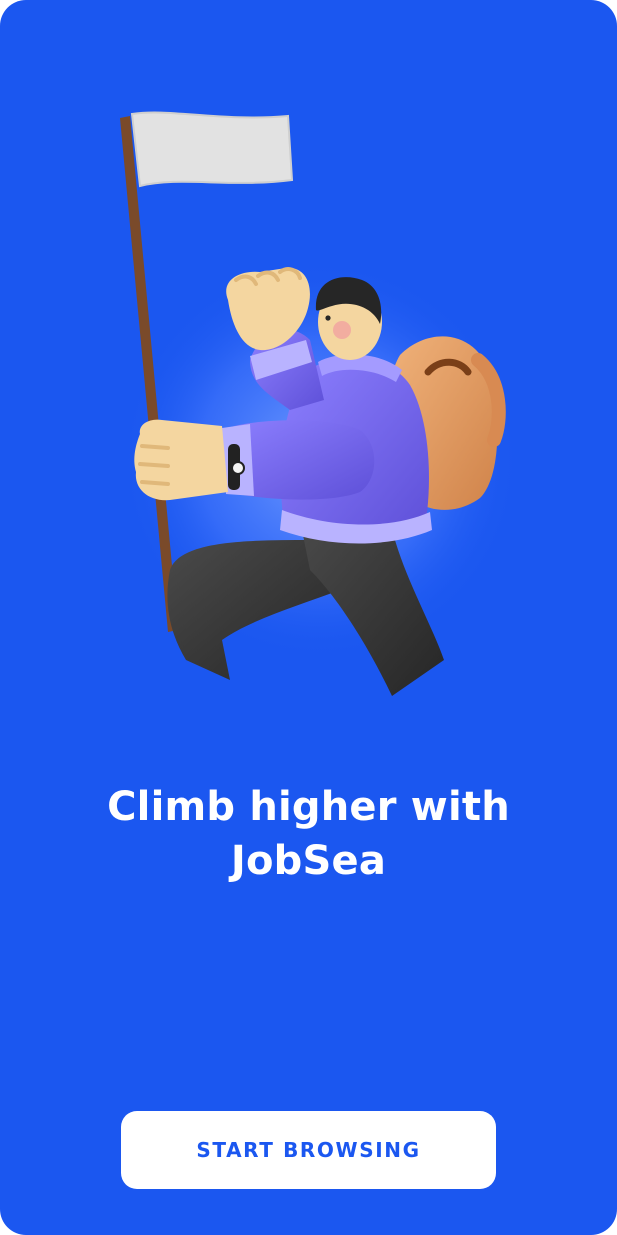  Describe the element at coordinates (328, 318) in the screenshot. I see `eye` at that location.